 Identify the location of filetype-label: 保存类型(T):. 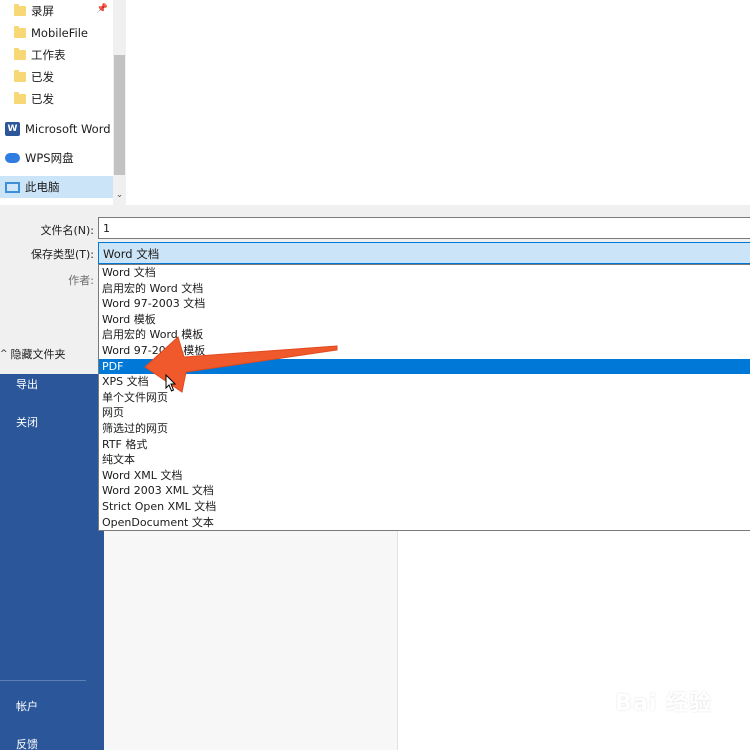
(62, 254).